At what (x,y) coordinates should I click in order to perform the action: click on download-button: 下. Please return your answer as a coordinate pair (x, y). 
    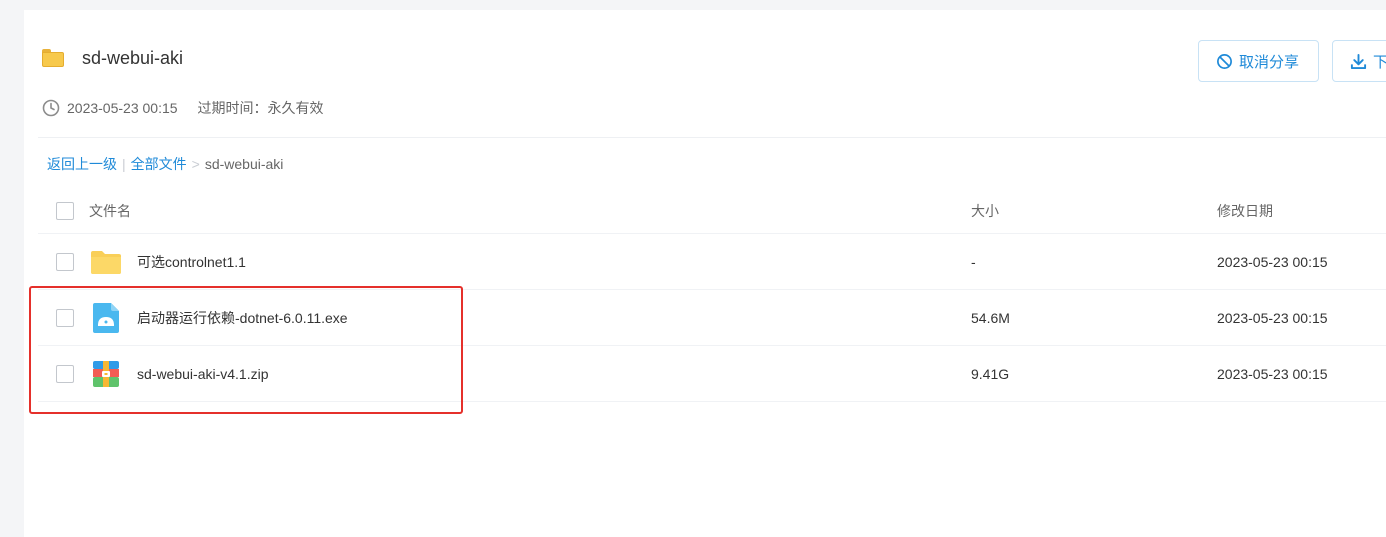
    Looking at the image, I should click on (1359, 61).